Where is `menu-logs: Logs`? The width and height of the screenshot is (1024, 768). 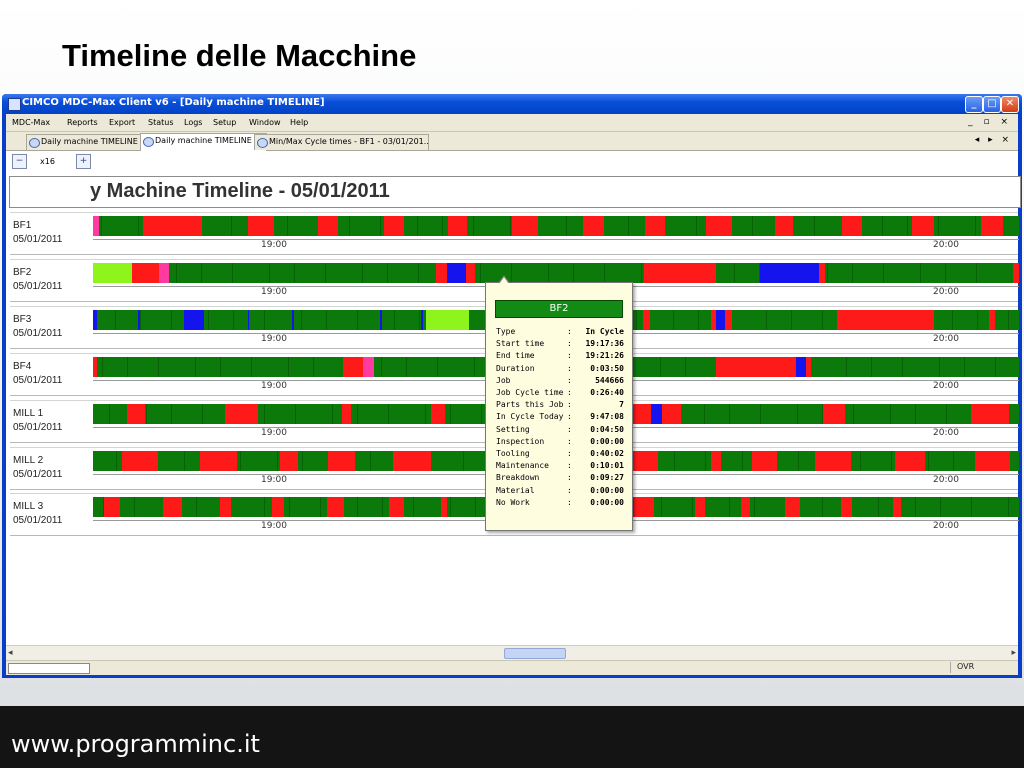 menu-logs: Logs is located at coordinates (193, 122).